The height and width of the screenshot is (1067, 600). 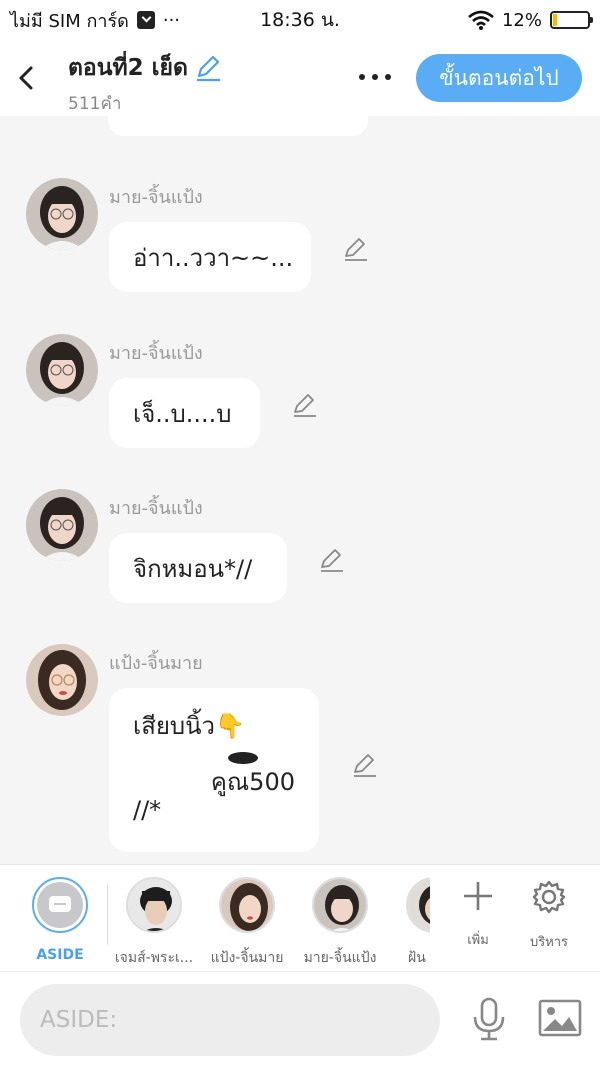 What do you see at coordinates (481, 20) in the screenshot?
I see `wifi-icon` at bounding box center [481, 20].